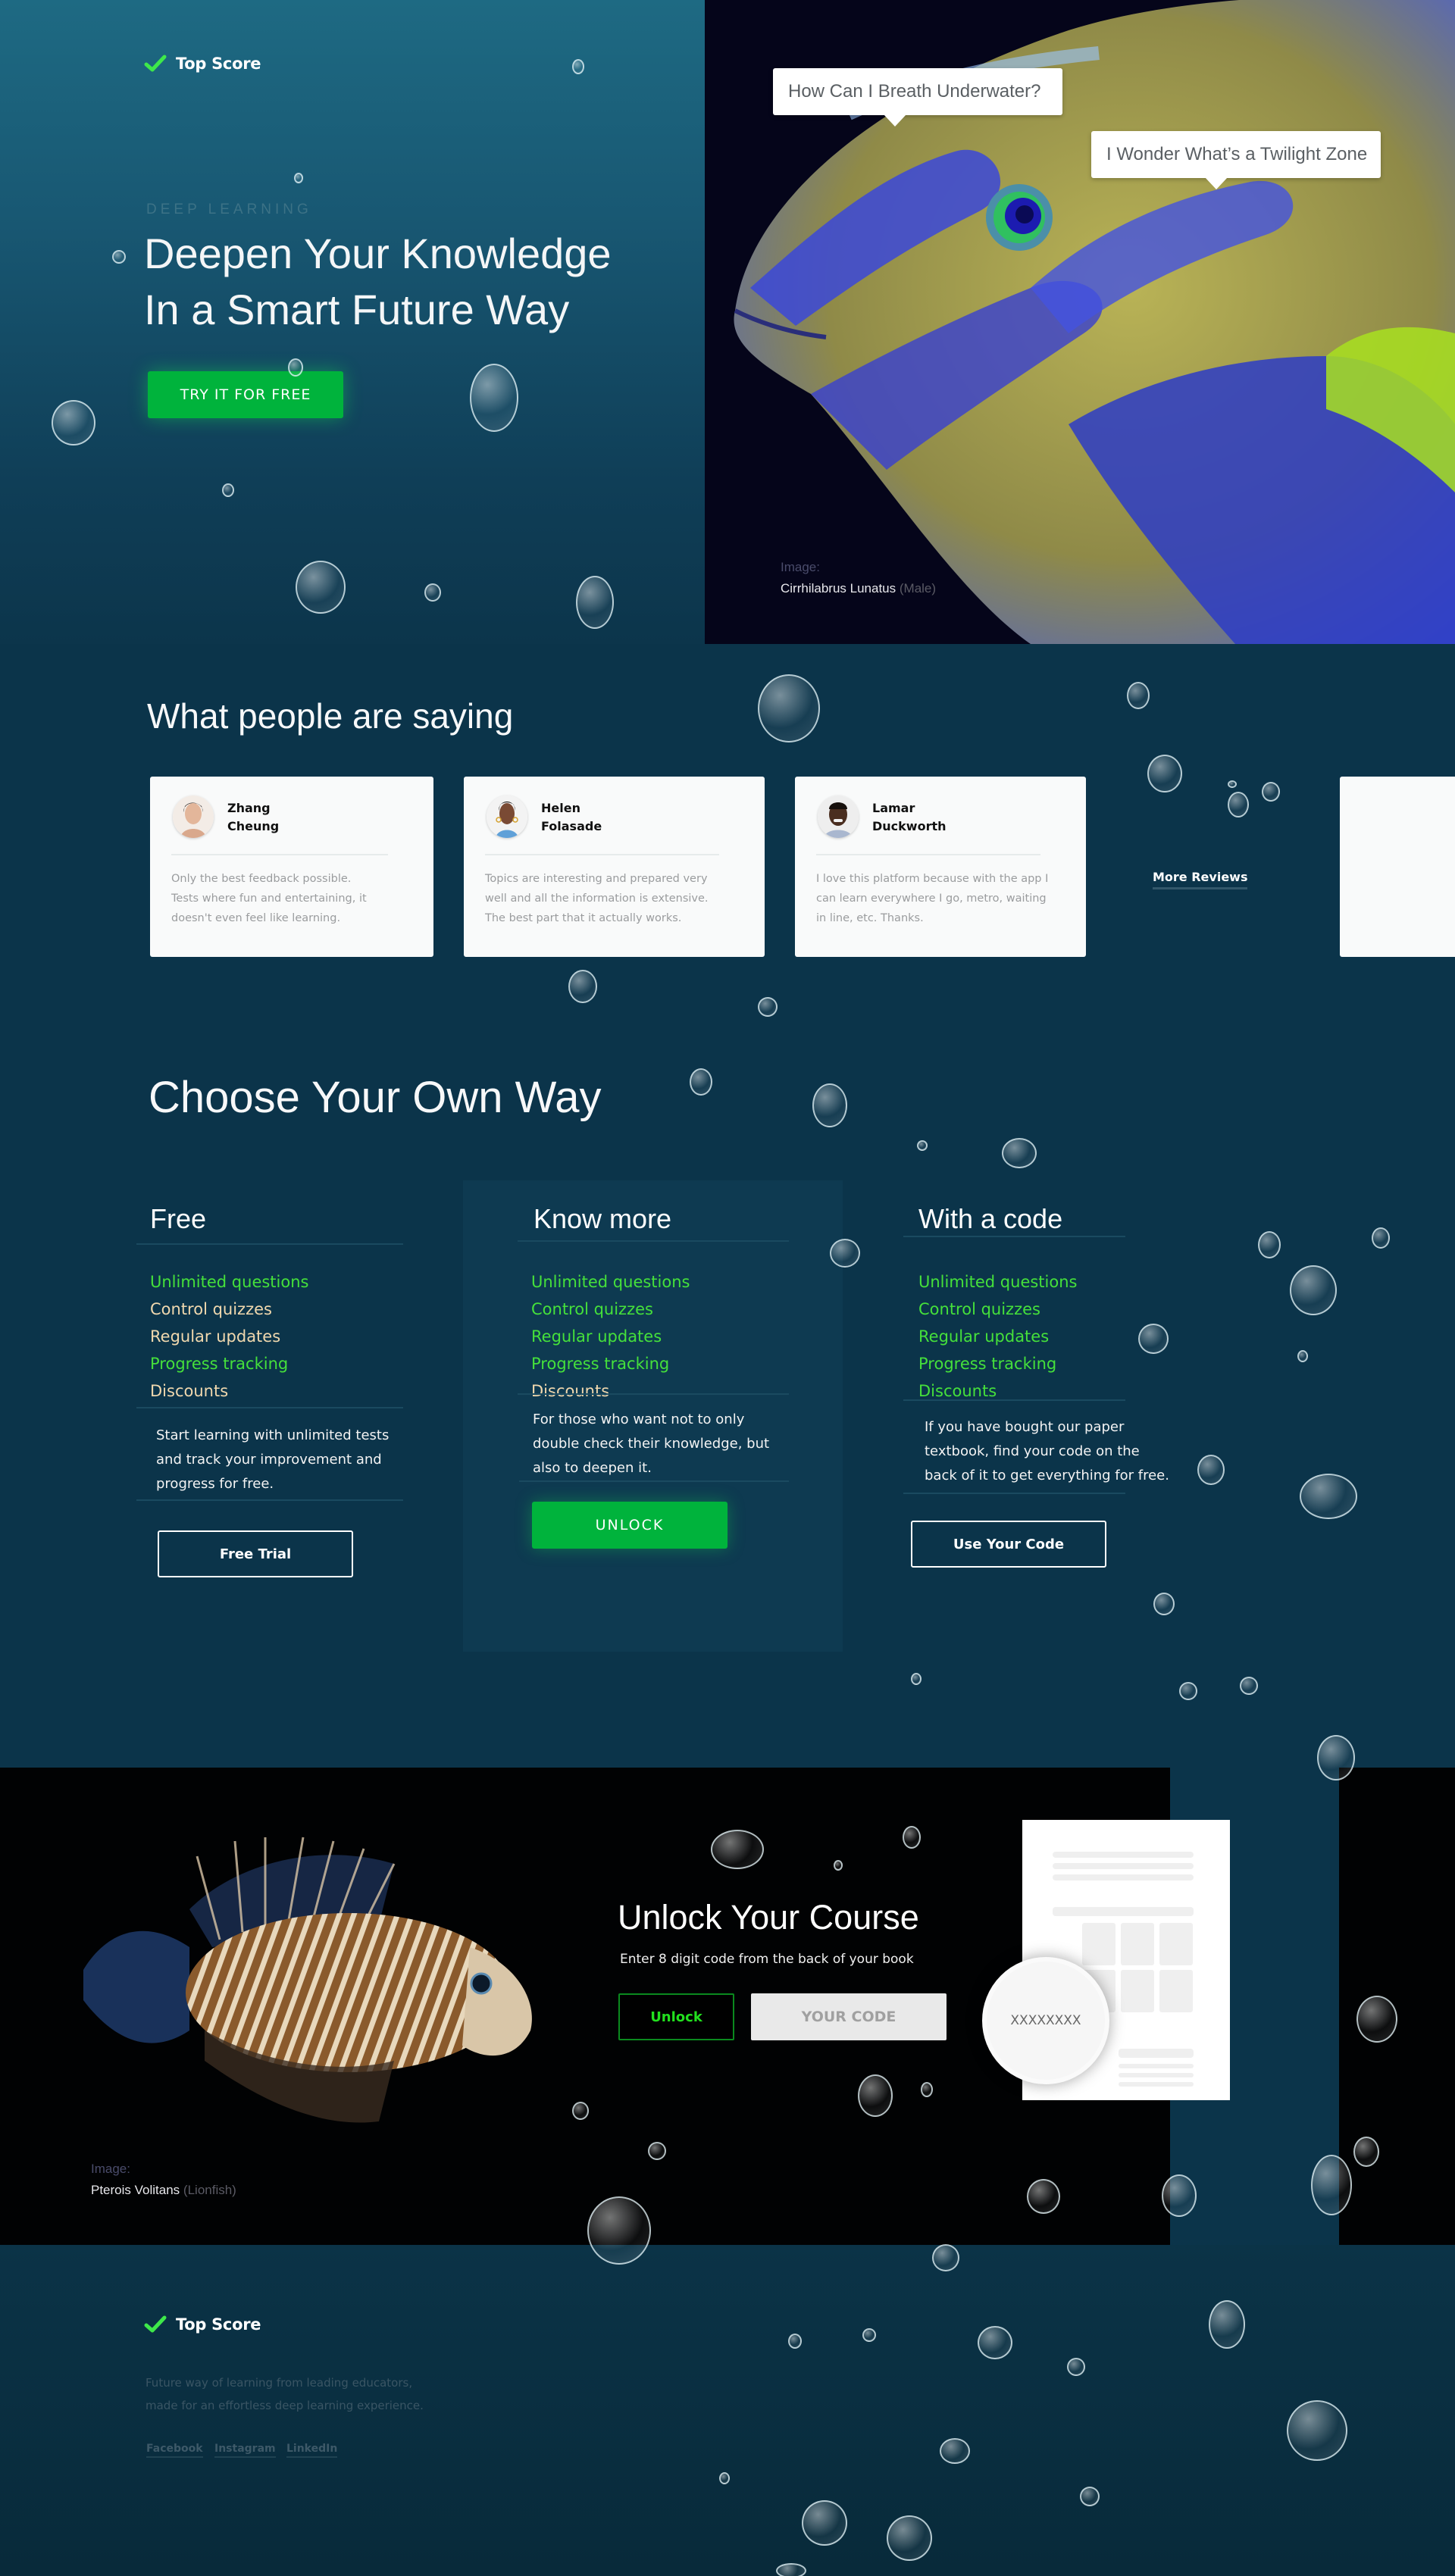  I want to click on image-credit-suffix: (Male), so click(918, 588).